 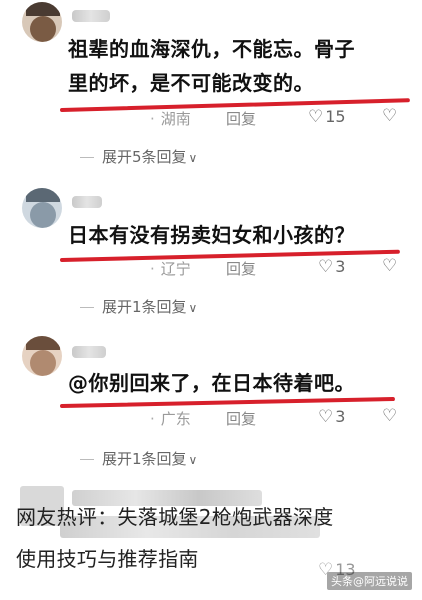 What do you see at coordinates (107, 559) in the screenshot?
I see `caption-line-2: 使用技巧与推荐指南` at bounding box center [107, 559].